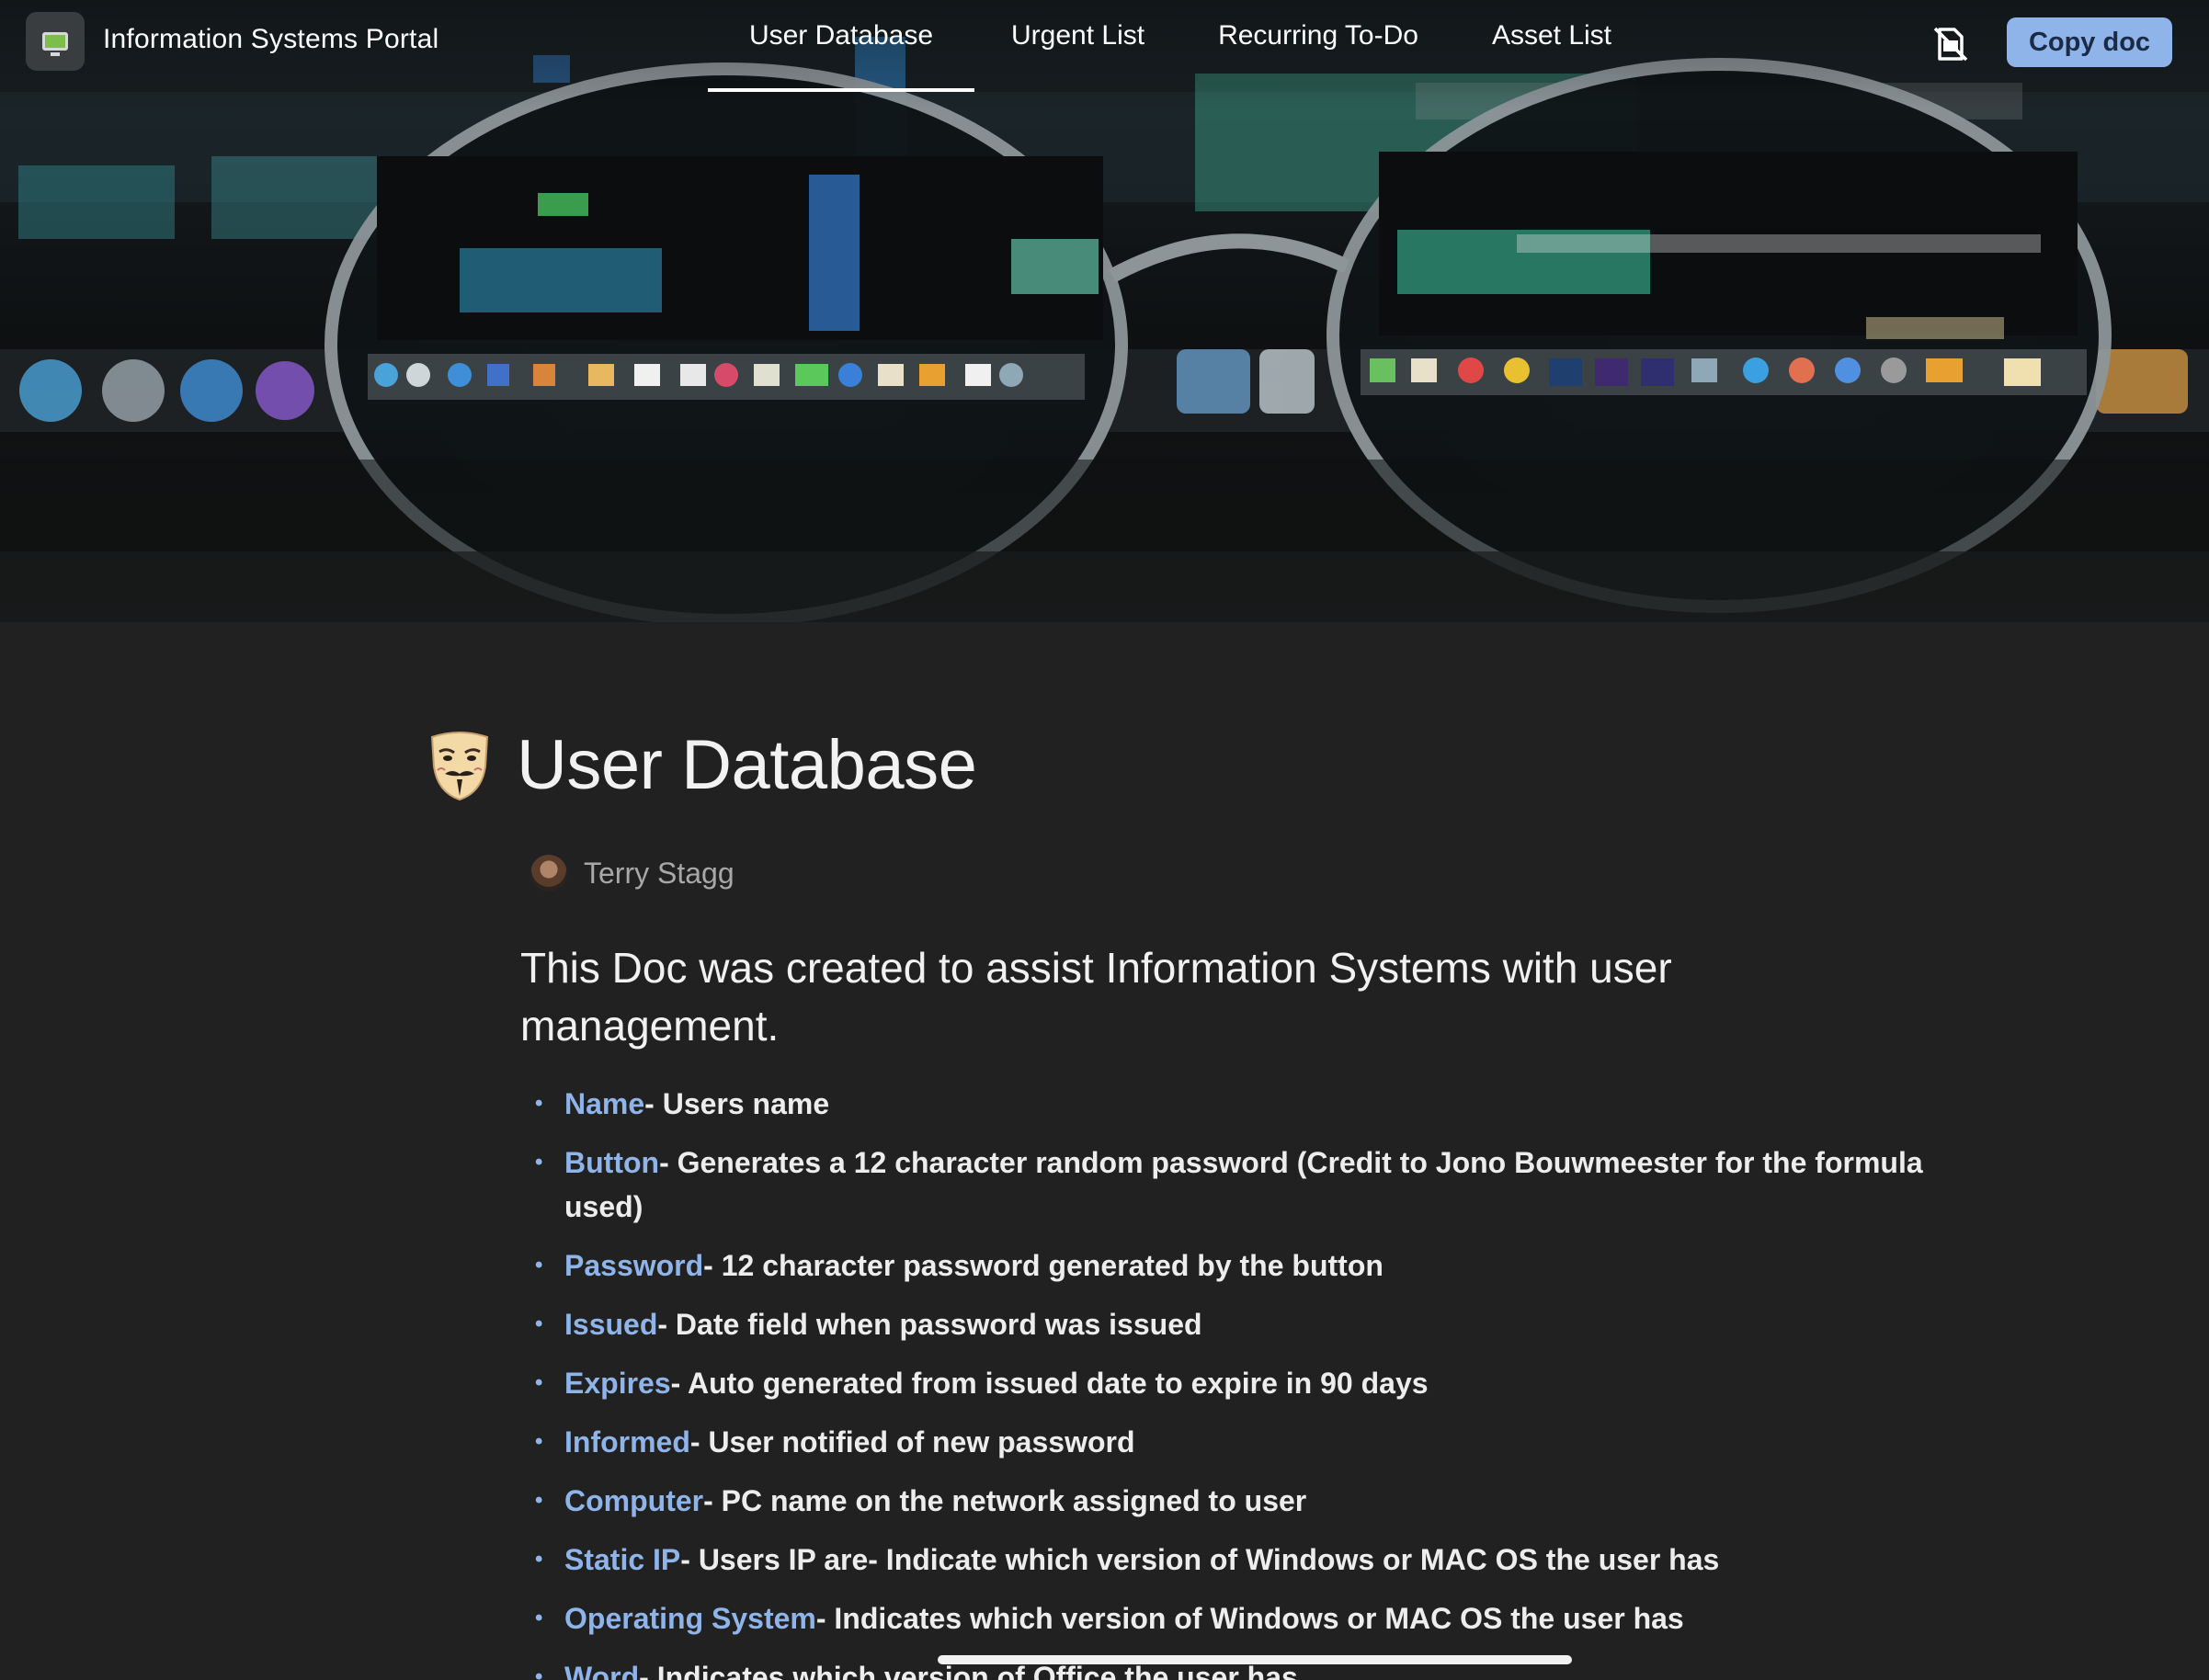  I want to click on horizontal-scrollbar, so click(1255, 1659).